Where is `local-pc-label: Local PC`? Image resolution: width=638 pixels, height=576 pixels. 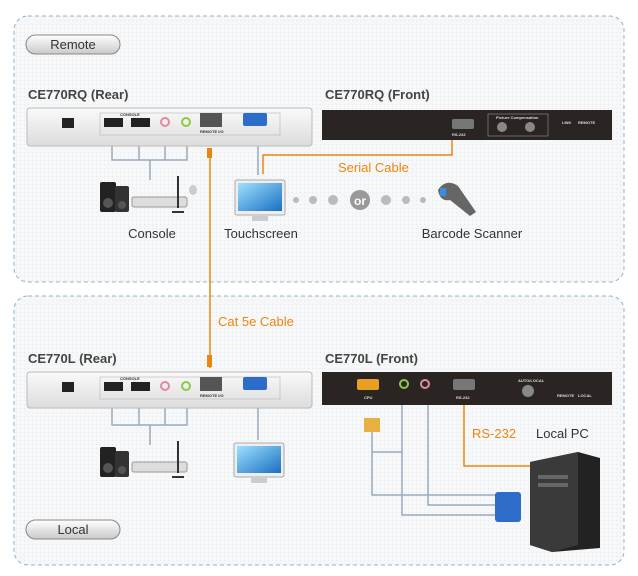 local-pc-label: Local PC is located at coordinates (562, 433).